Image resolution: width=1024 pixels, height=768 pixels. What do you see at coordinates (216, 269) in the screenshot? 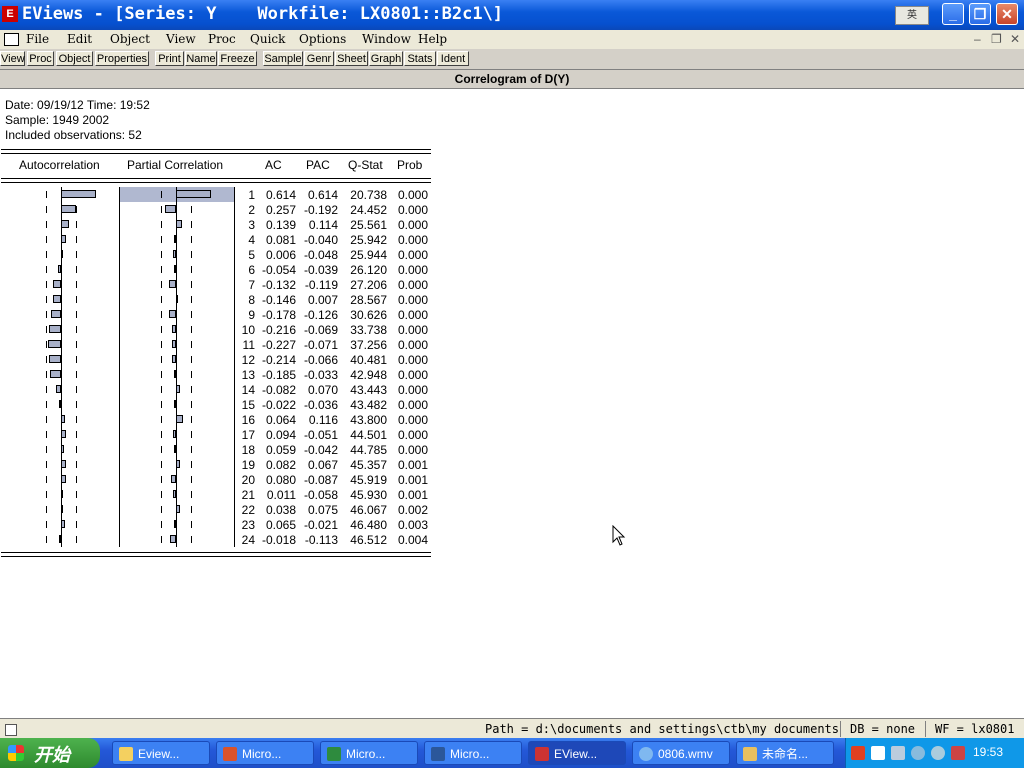
I see `correlogram-row: 6 -0.054 -0.039 26.120 0.000` at bounding box center [216, 269].